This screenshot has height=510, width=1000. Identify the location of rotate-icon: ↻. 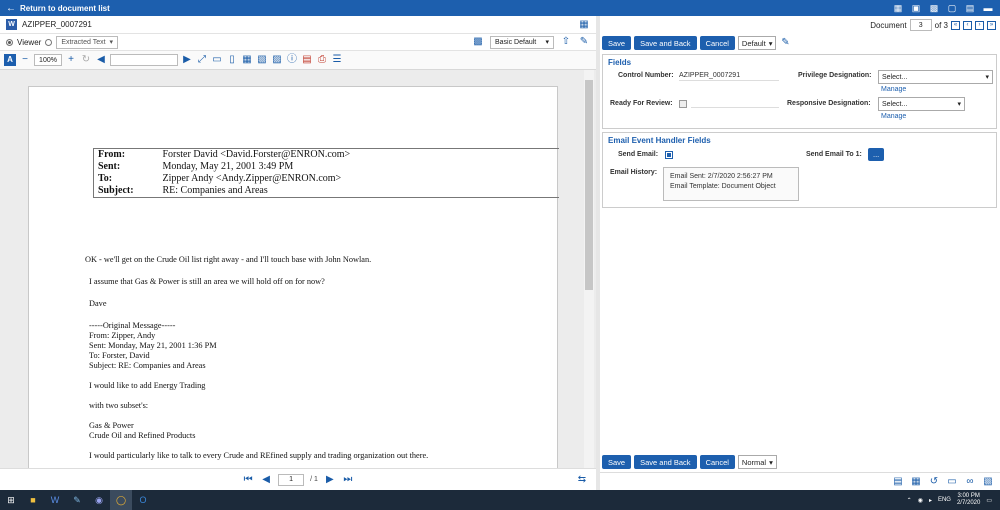
(86, 60).